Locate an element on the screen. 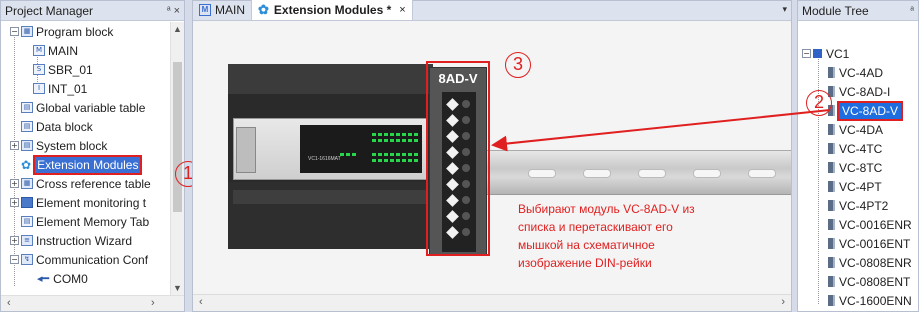 The image size is (919, 312). module-tree-root: − VC1 is located at coordinates (825, 53).